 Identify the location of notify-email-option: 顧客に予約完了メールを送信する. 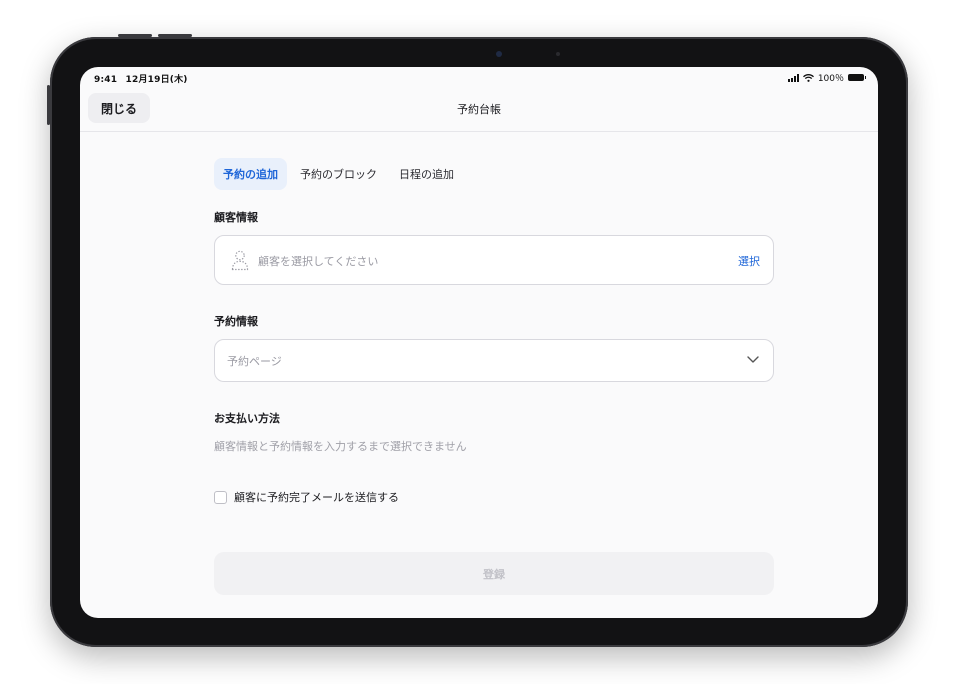
(494, 497).